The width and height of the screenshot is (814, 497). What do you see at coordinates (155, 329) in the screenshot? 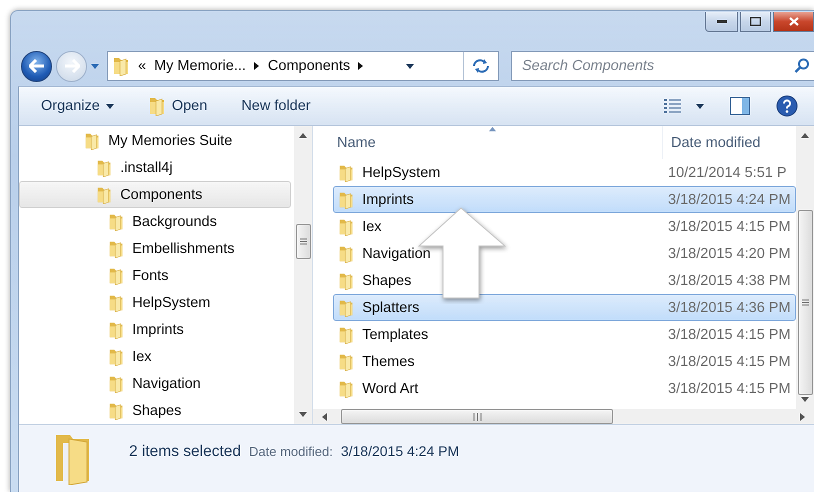
I see `folder-tree-item: Imprints` at bounding box center [155, 329].